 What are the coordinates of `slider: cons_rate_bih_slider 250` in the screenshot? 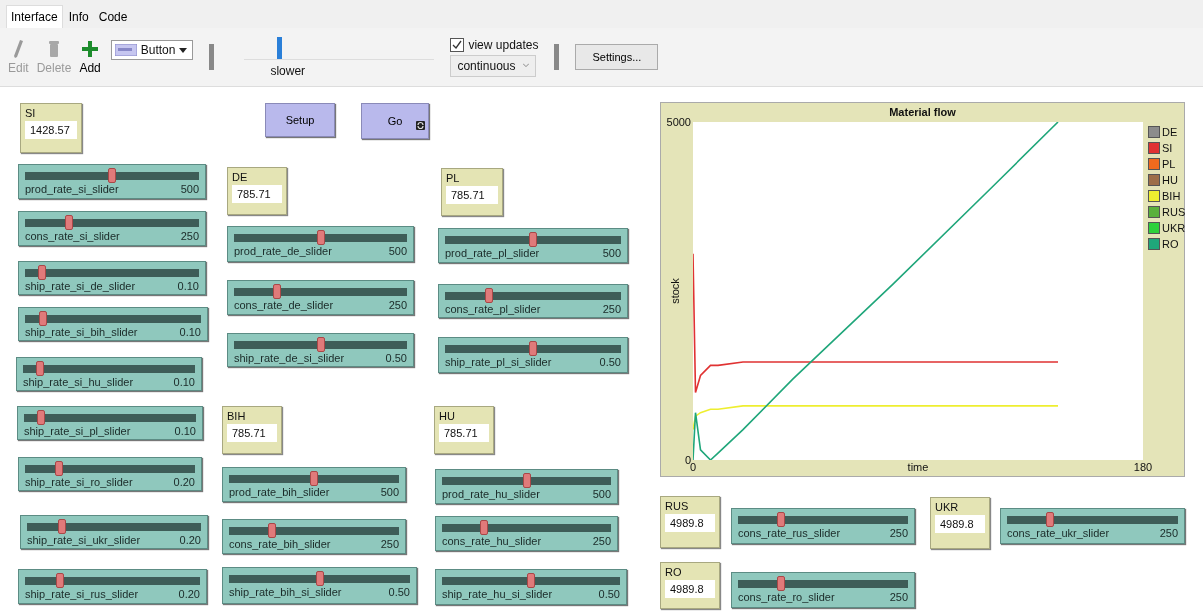 It's located at (314, 536).